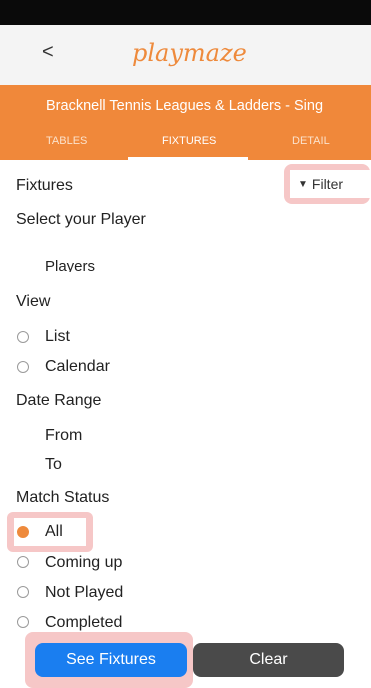 The width and height of the screenshot is (371, 688). Describe the element at coordinates (303, 184) in the screenshot. I see `triangle-down-icon: ▼` at that location.